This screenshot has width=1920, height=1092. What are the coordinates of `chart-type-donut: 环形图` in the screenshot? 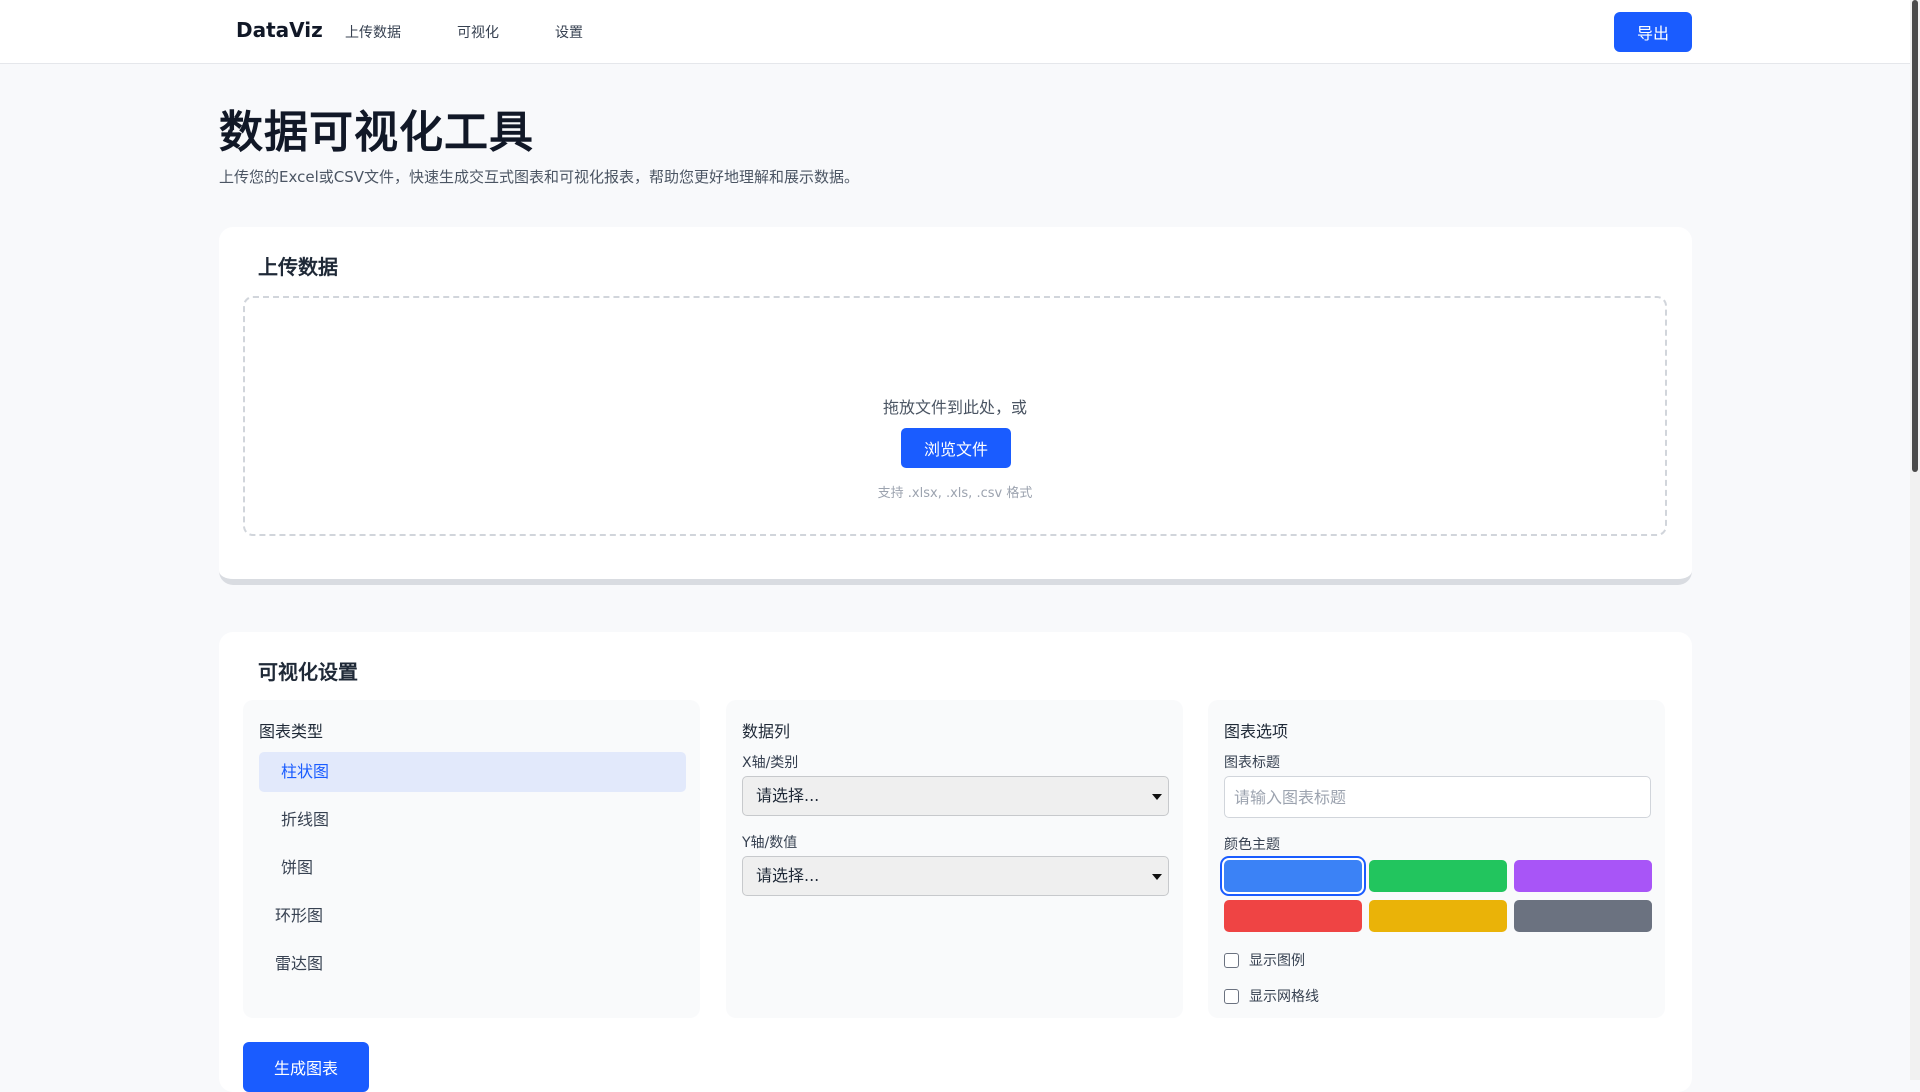 It's located at (472, 916).